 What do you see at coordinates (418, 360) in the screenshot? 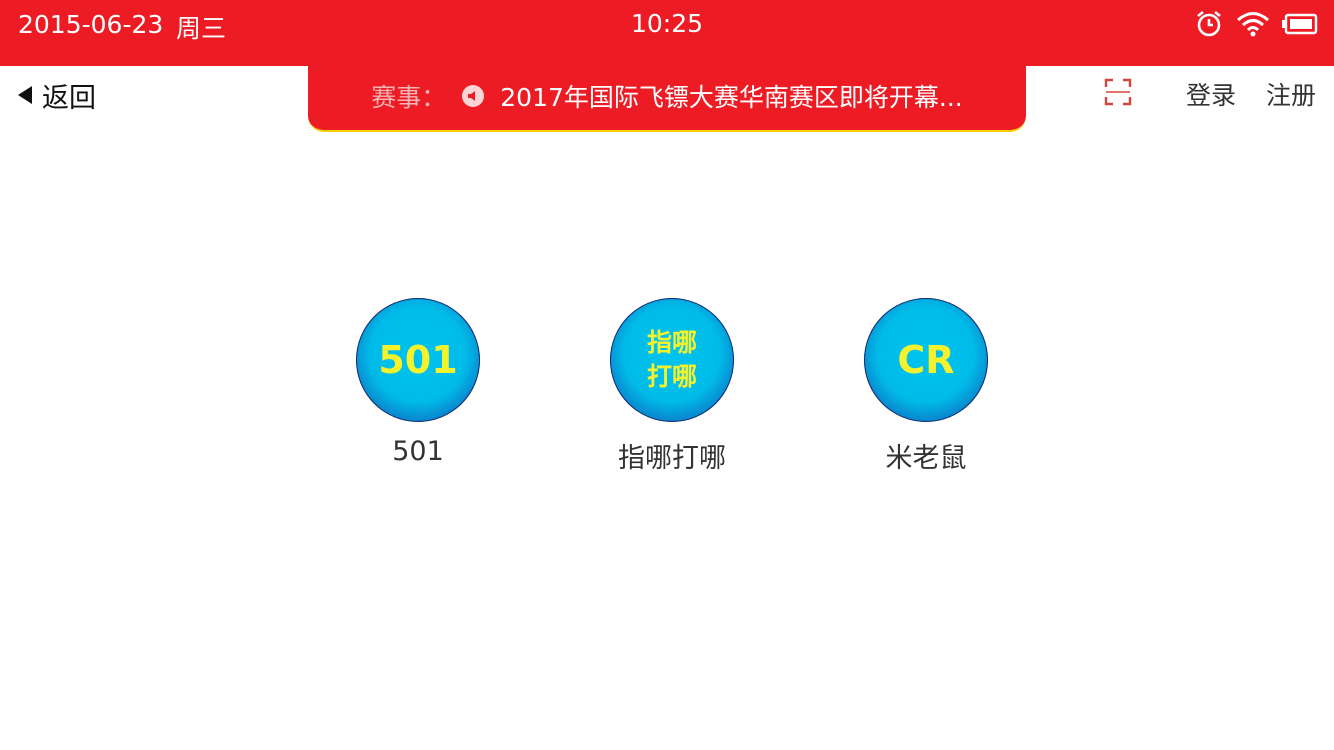
I see `game-501-icon: 501` at bounding box center [418, 360].